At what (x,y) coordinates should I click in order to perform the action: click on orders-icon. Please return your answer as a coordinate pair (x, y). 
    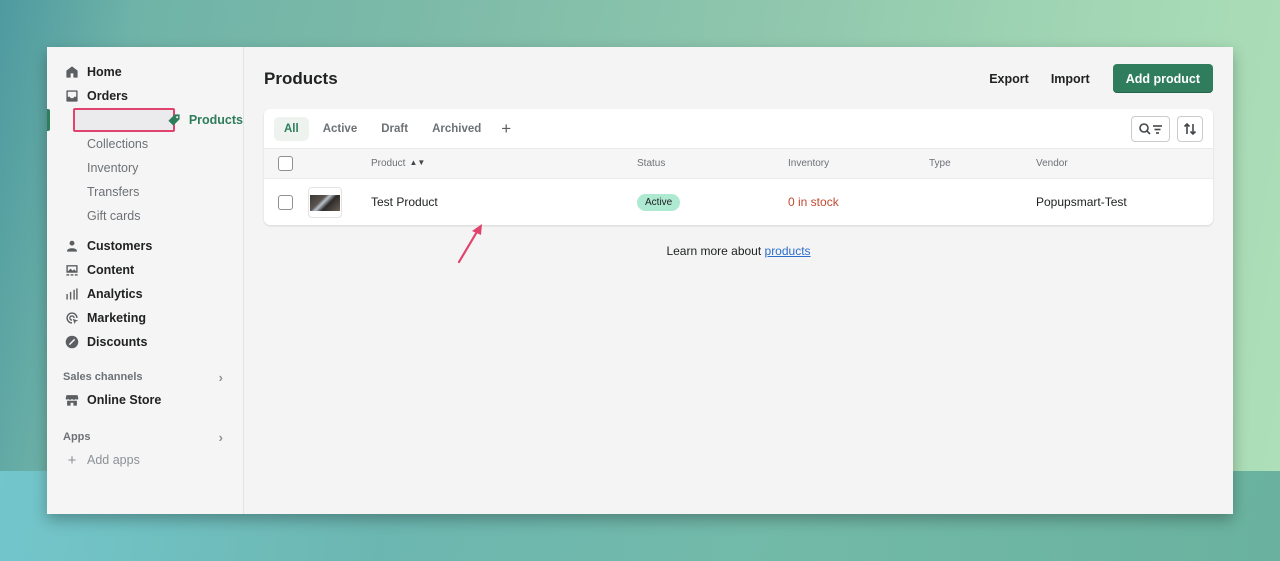
    Looking at the image, I should click on (72, 96).